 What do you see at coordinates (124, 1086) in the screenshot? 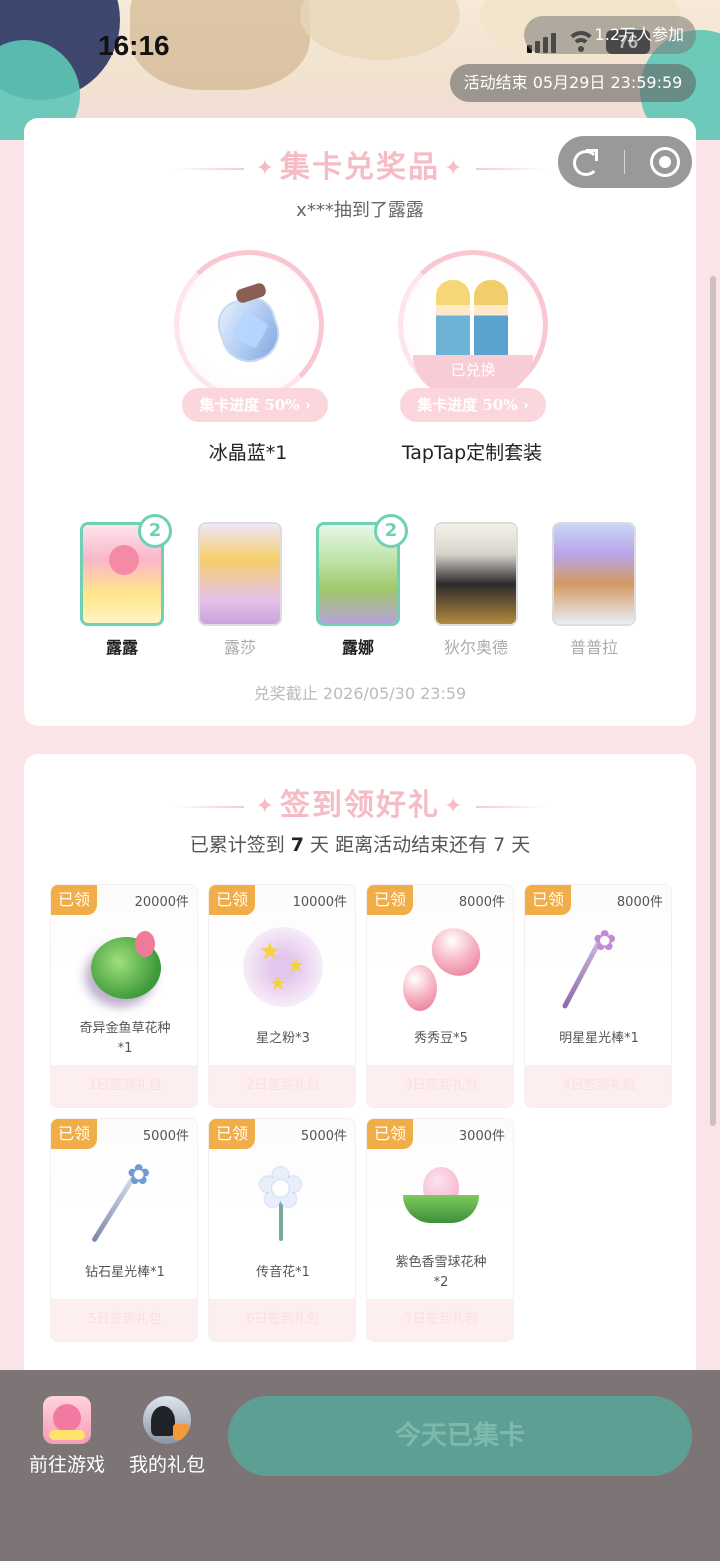
I see `gift-day-label: 1日签到礼包` at bounding box center [124, 1086].